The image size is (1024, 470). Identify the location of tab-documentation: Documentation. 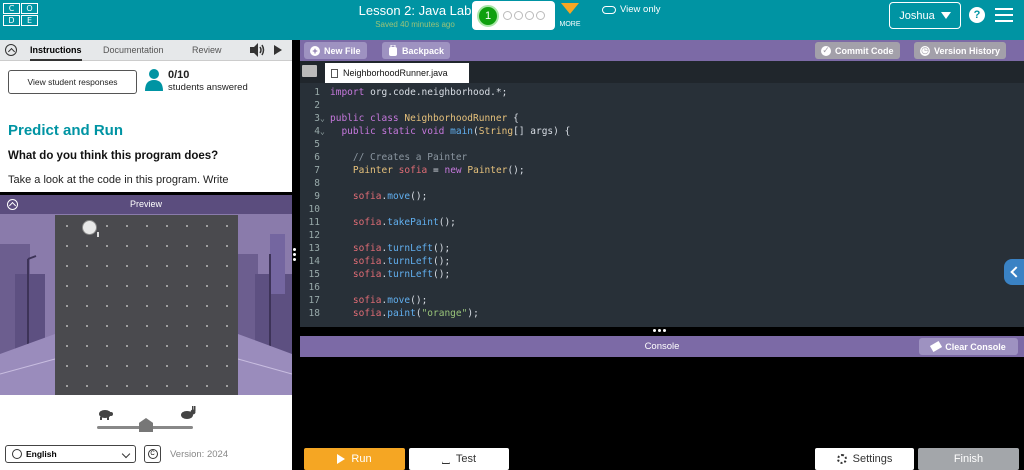
(133, 50).